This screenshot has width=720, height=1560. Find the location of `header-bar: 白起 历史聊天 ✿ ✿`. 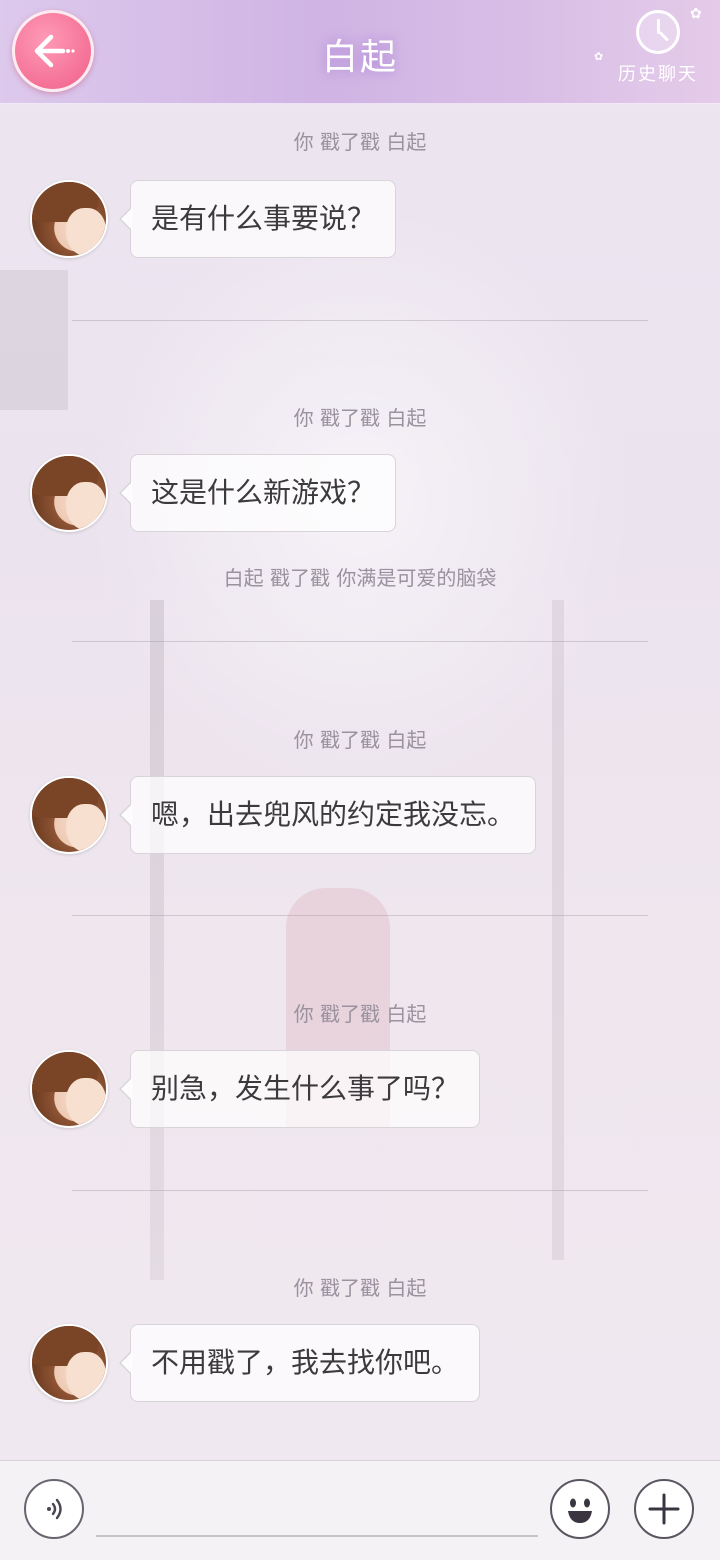

header-bar: 白起 历史聊天 ✿ ✿ is located at coordinates (360, 52).